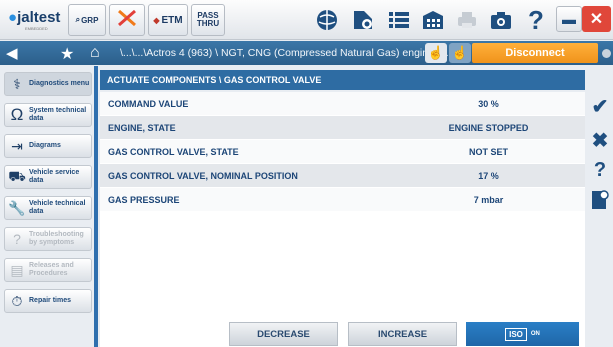 The height and width of the screenshot is (347, 613). What do you see at coordinates (488, 103) in the screenshot?
I see `parameter-value: 30 %` at bounding box center [488, 103].